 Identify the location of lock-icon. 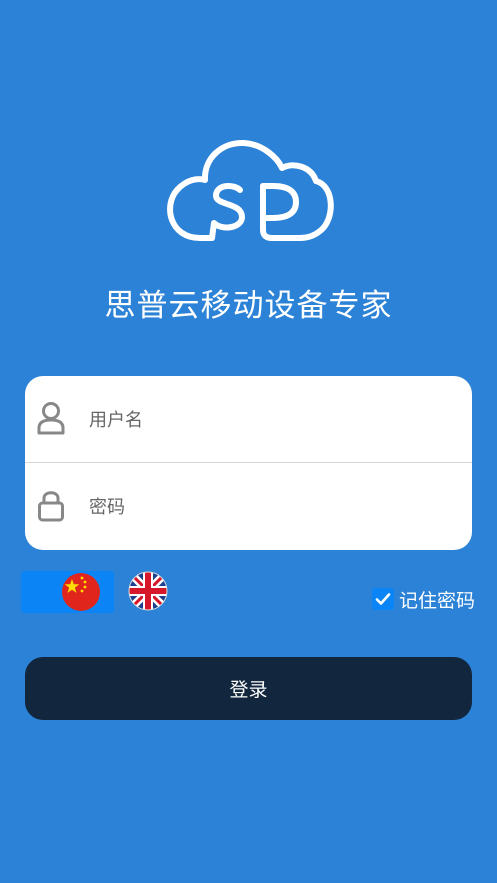
(51, 506).